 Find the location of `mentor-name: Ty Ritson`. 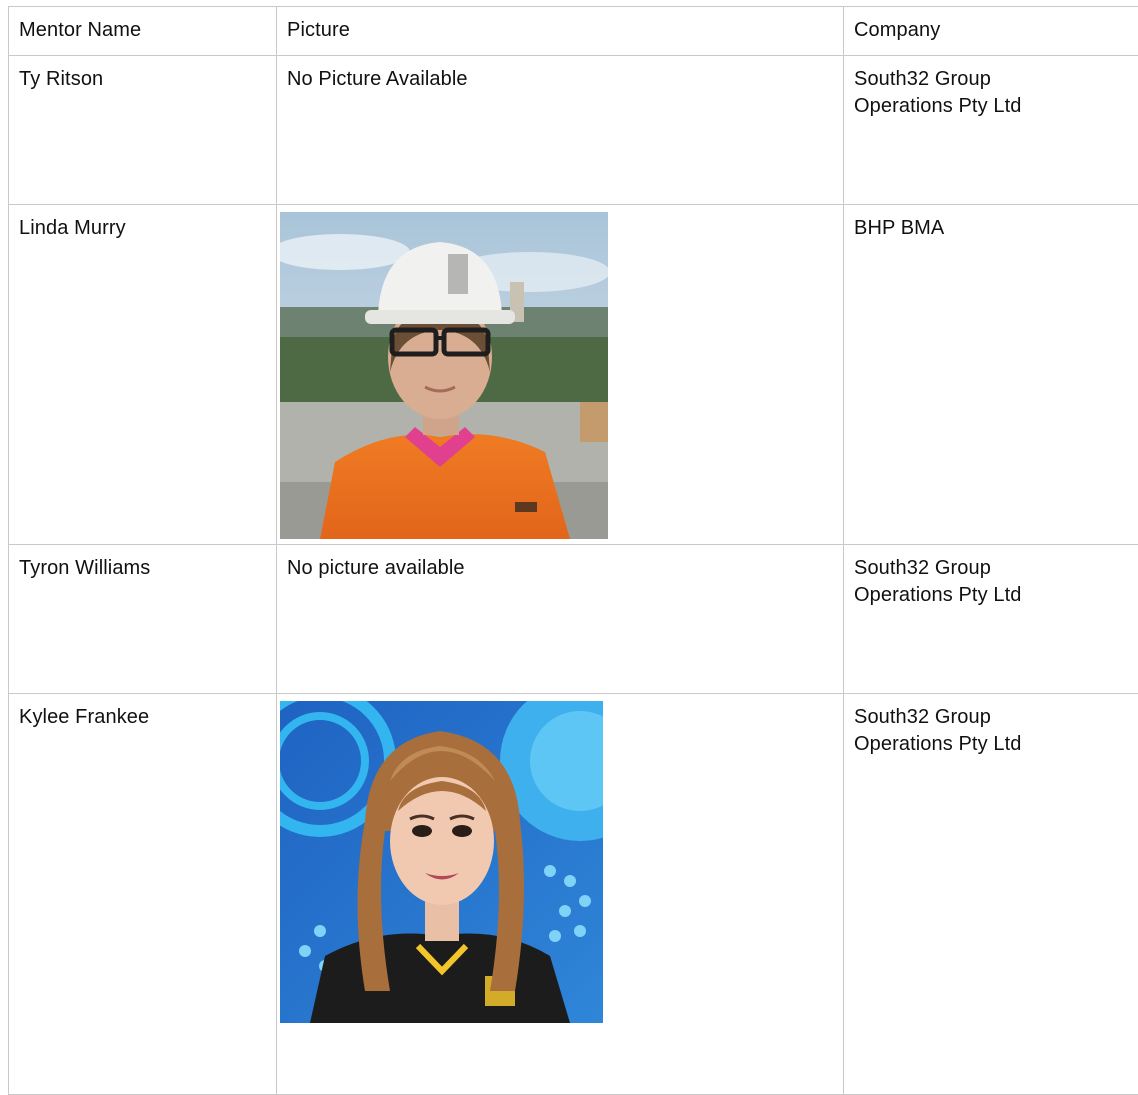

mentor-name: Ty Ritson is located at coordinates (142, 74).